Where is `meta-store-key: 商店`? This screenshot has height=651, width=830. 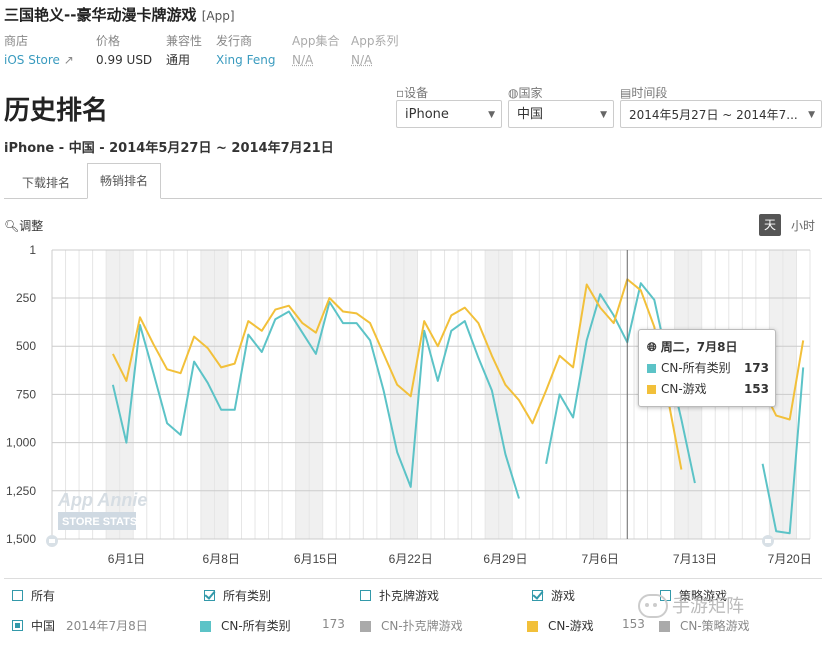
meta-store-key: 商店 is located at coordinates (16, 41).